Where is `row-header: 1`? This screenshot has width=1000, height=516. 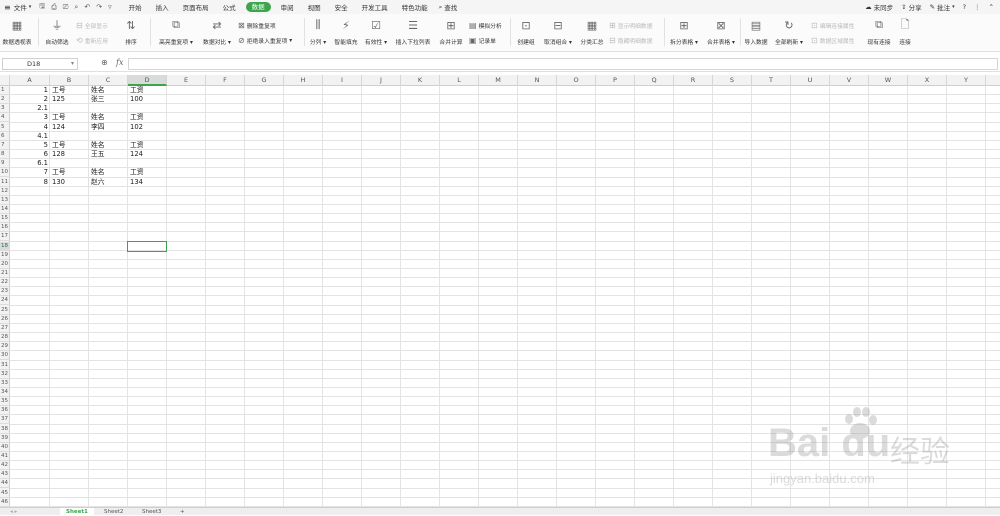
row-header: 1 is located at coordinates (5, 90).